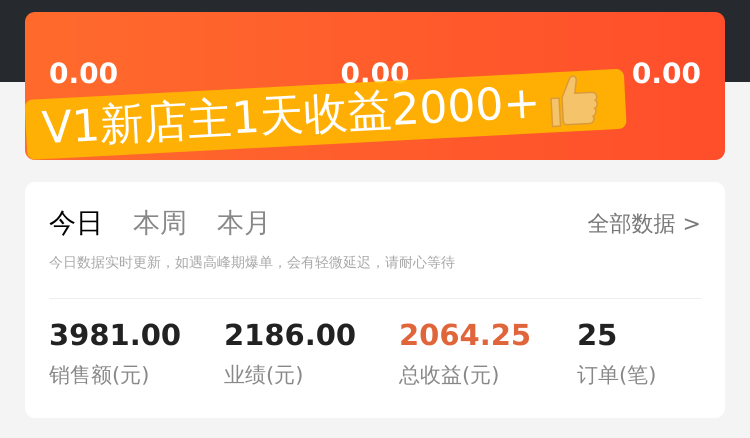 This screenshot has height=438, width=750. I want to click on metric-label: 业绩(元), so click(264, 375).